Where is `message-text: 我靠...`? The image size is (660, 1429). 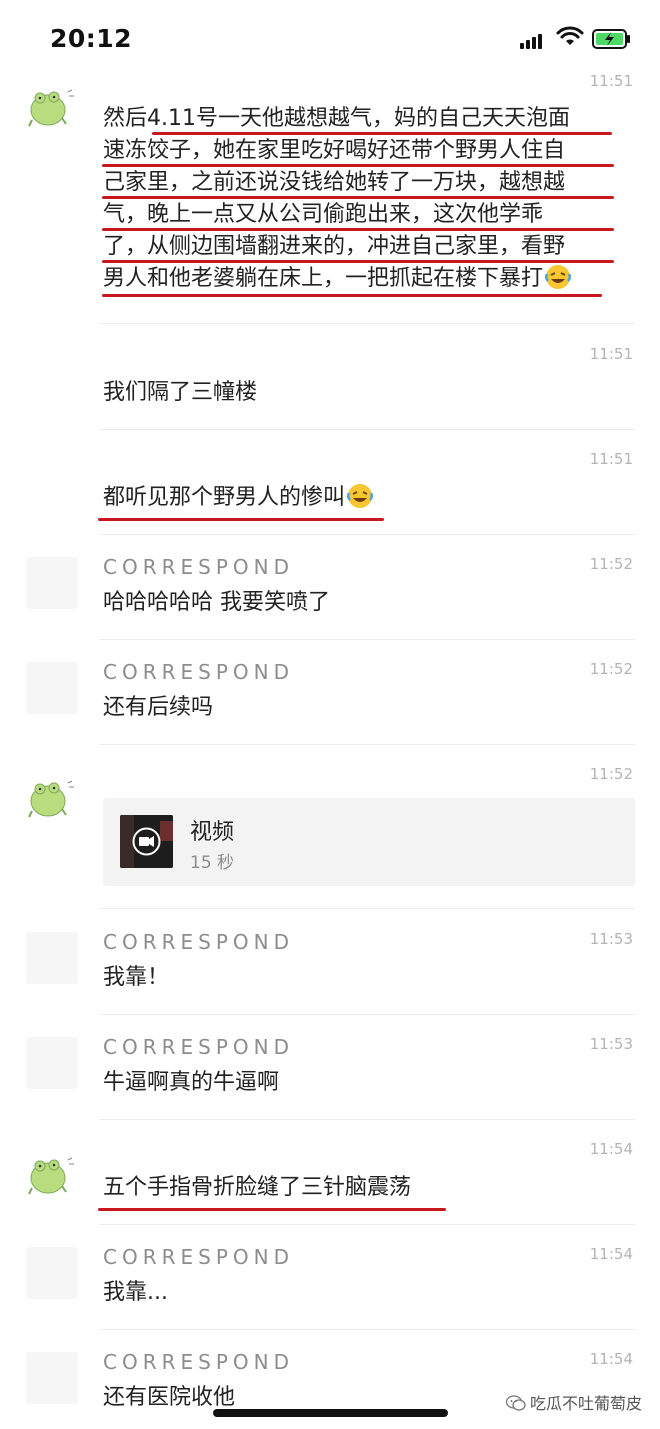 message-text: 我靠... is located at coordinates (135, 1292).